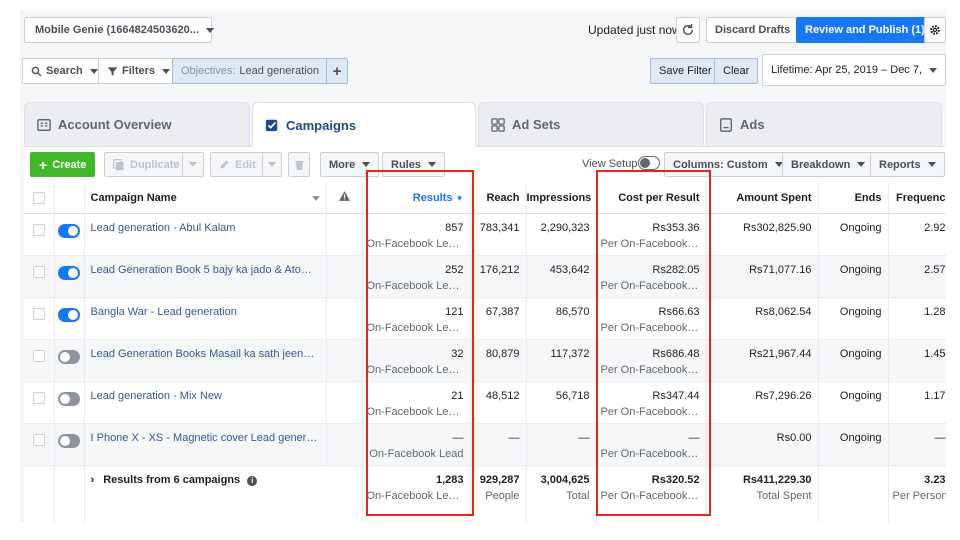 This screenshot has height=540, width=960. I want to click on filters-button: Filters, so click(139, 71).